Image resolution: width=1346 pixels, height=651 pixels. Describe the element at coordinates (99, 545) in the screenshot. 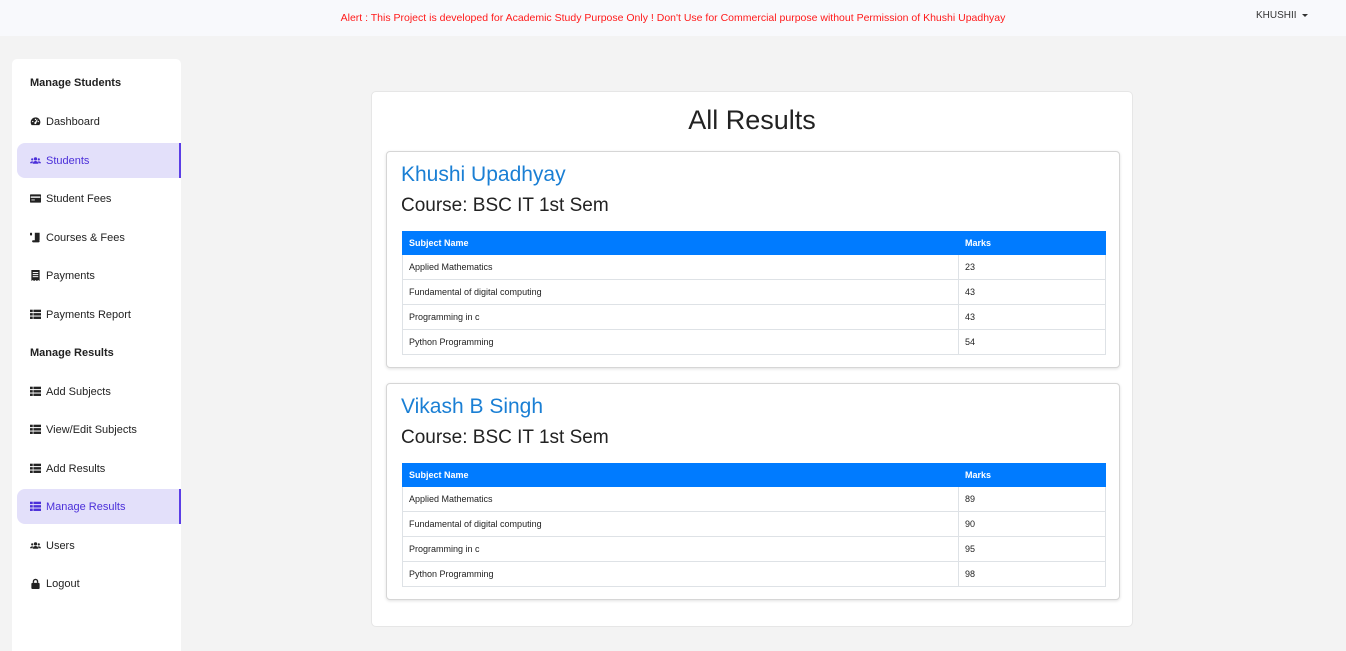

I see `sidebar-item-users: Users` at that location.